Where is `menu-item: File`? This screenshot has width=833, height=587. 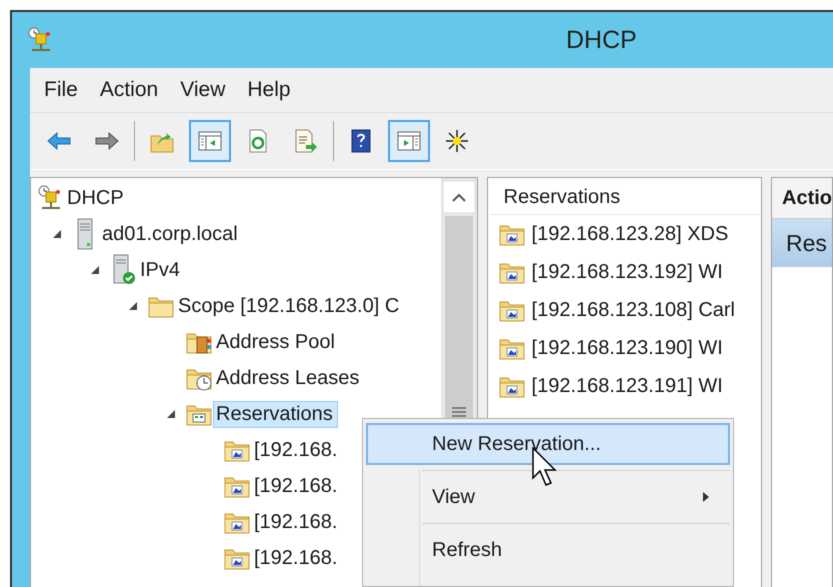
menu-item: File is located at coordinates (61, 90).